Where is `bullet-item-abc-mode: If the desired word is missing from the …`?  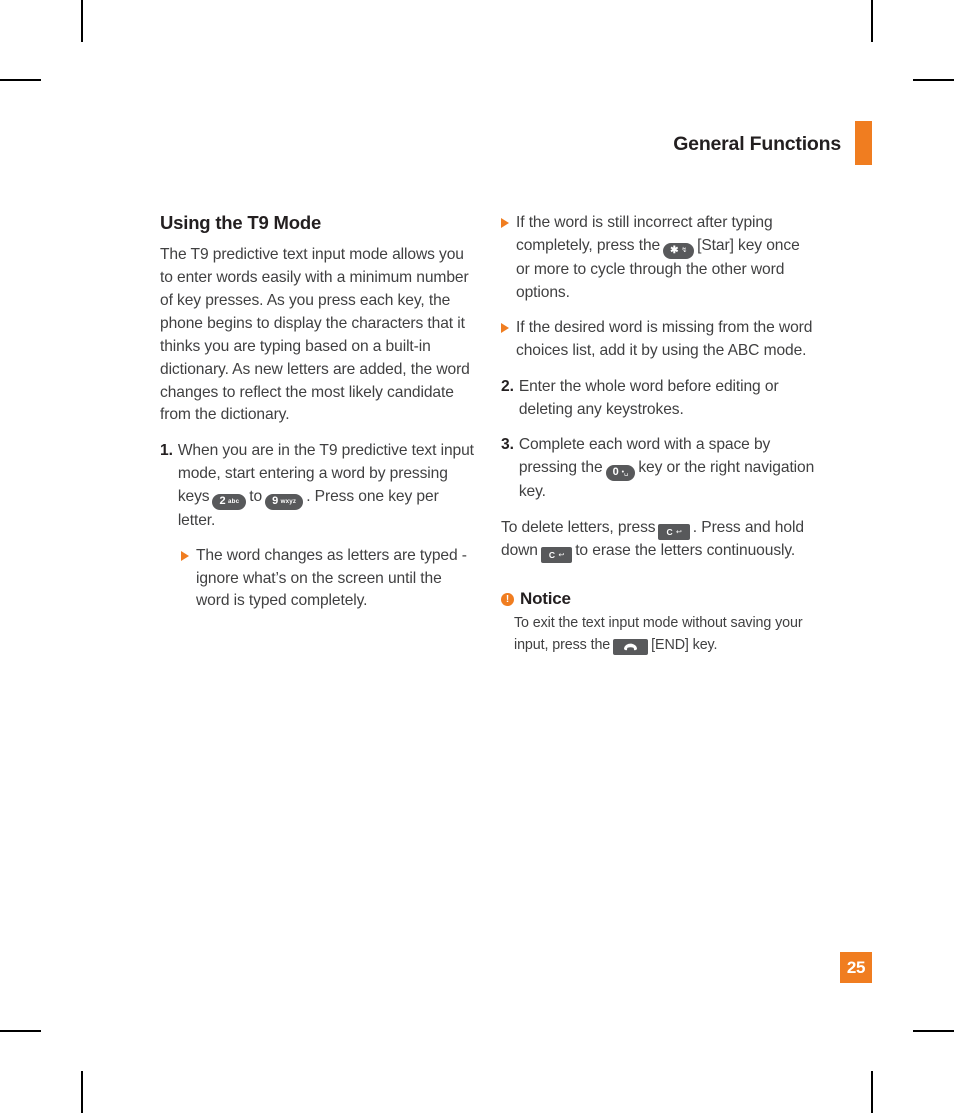
bullet-item-abc-mode: If the desired word is missing from the … is located at coordinates (659, 340).